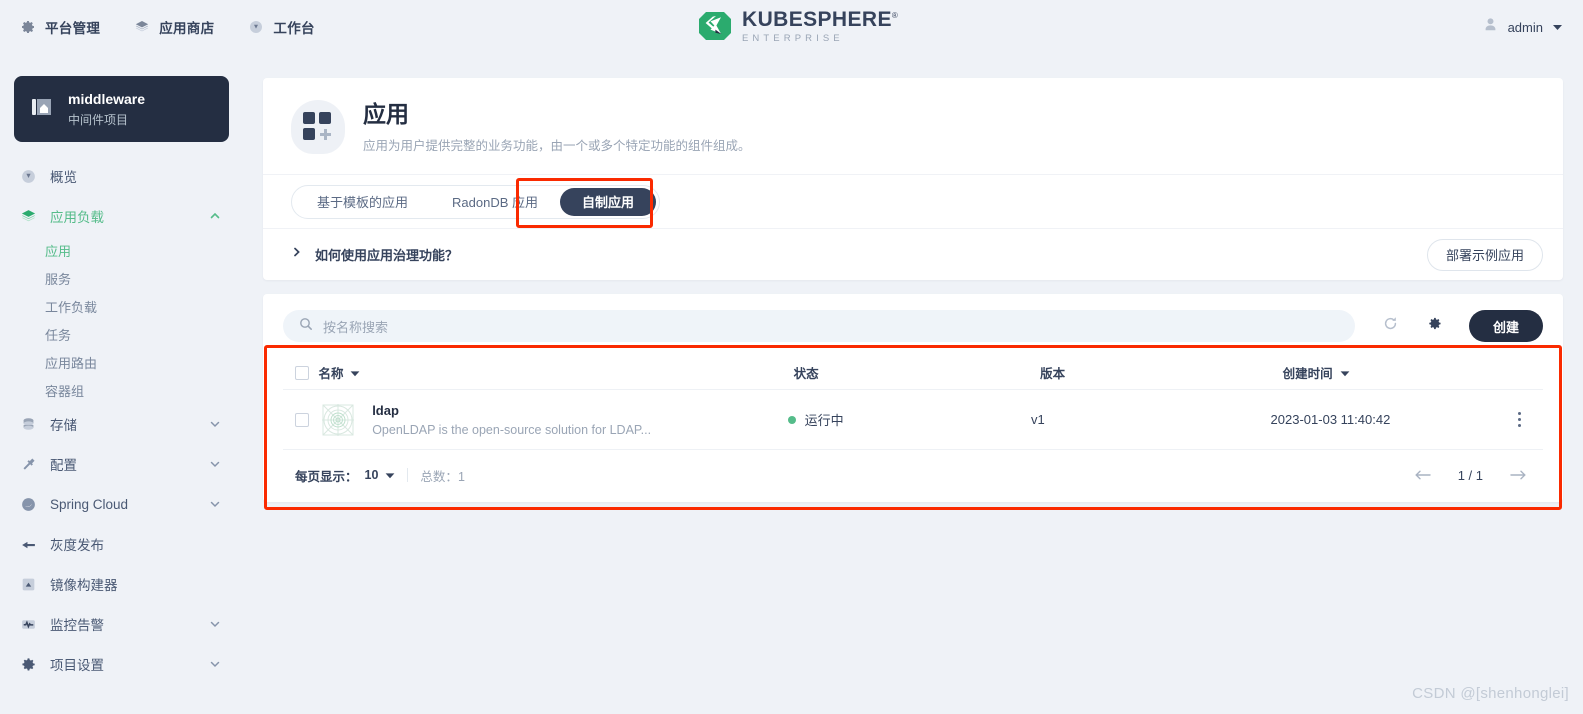  I want to click on pagination: 1 / 1, so click(1470, 475).